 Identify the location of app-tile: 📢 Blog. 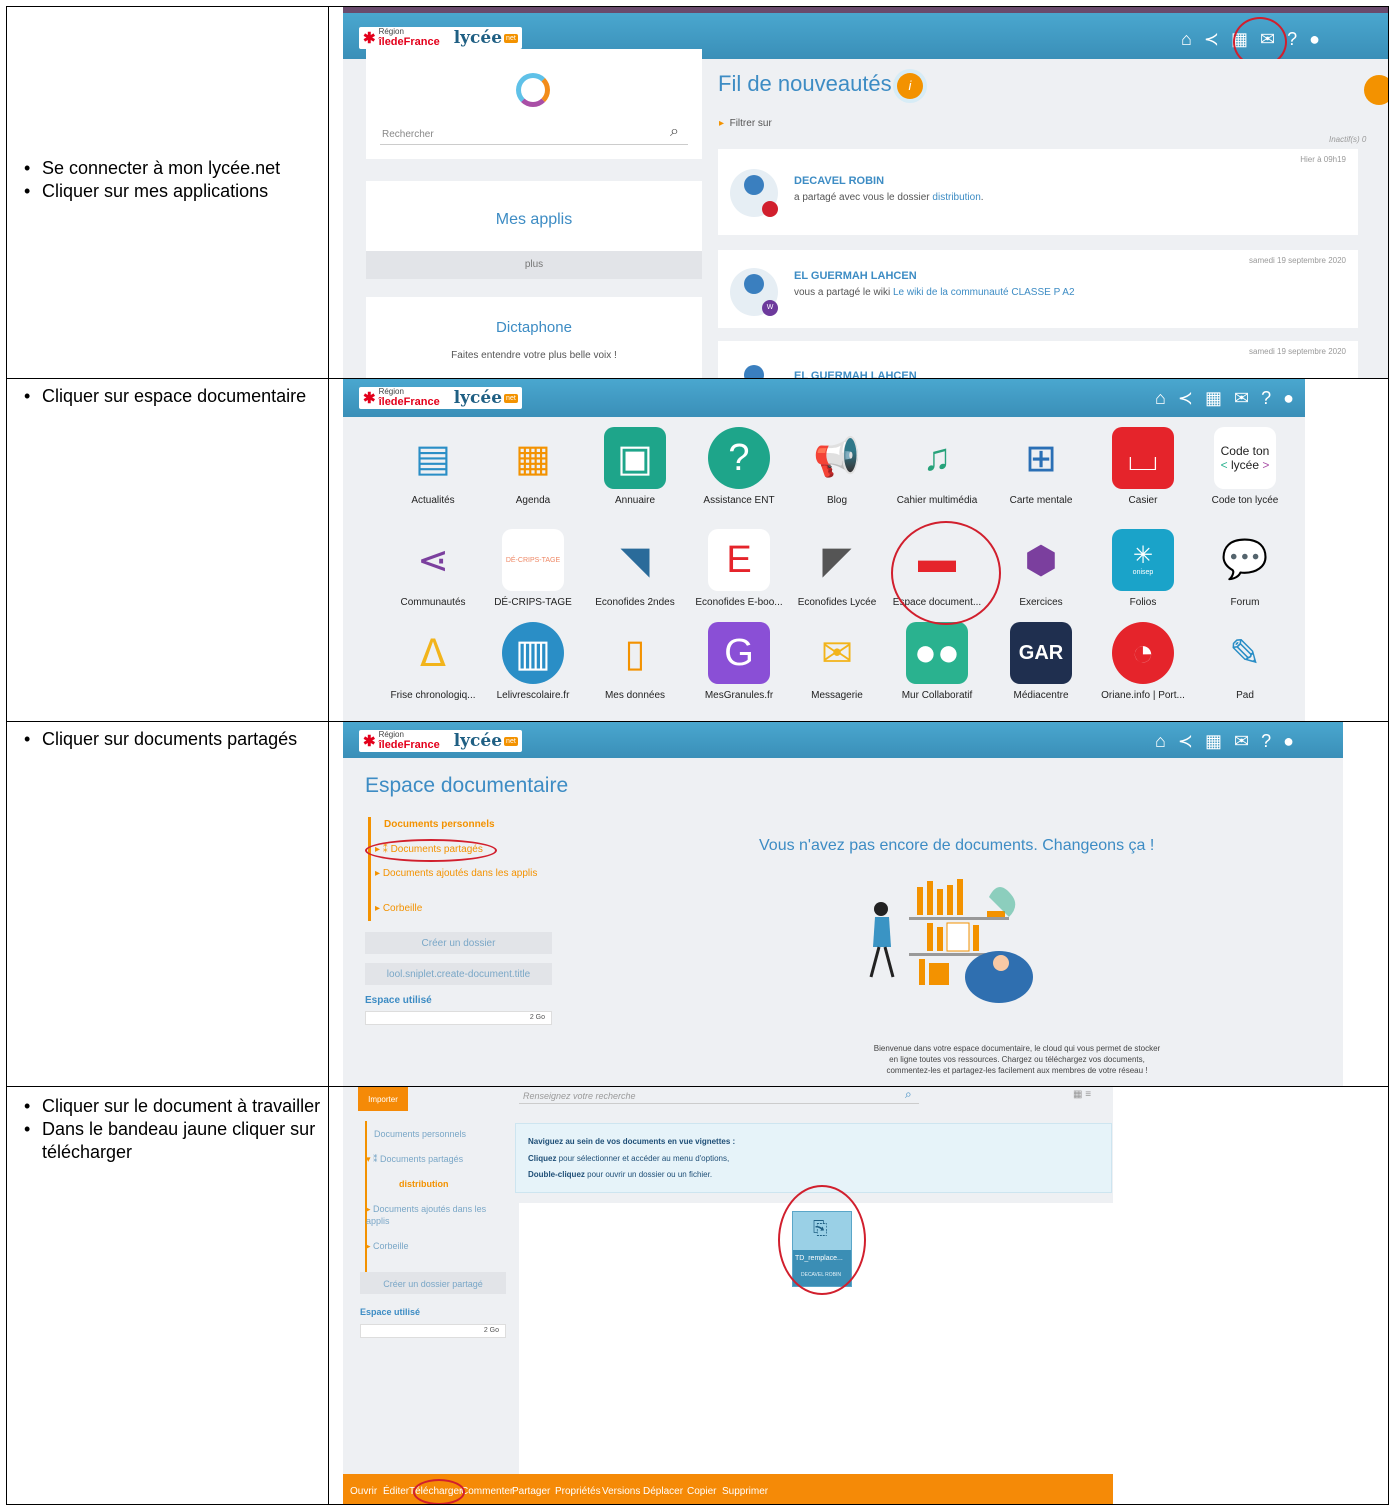
(837, 466).